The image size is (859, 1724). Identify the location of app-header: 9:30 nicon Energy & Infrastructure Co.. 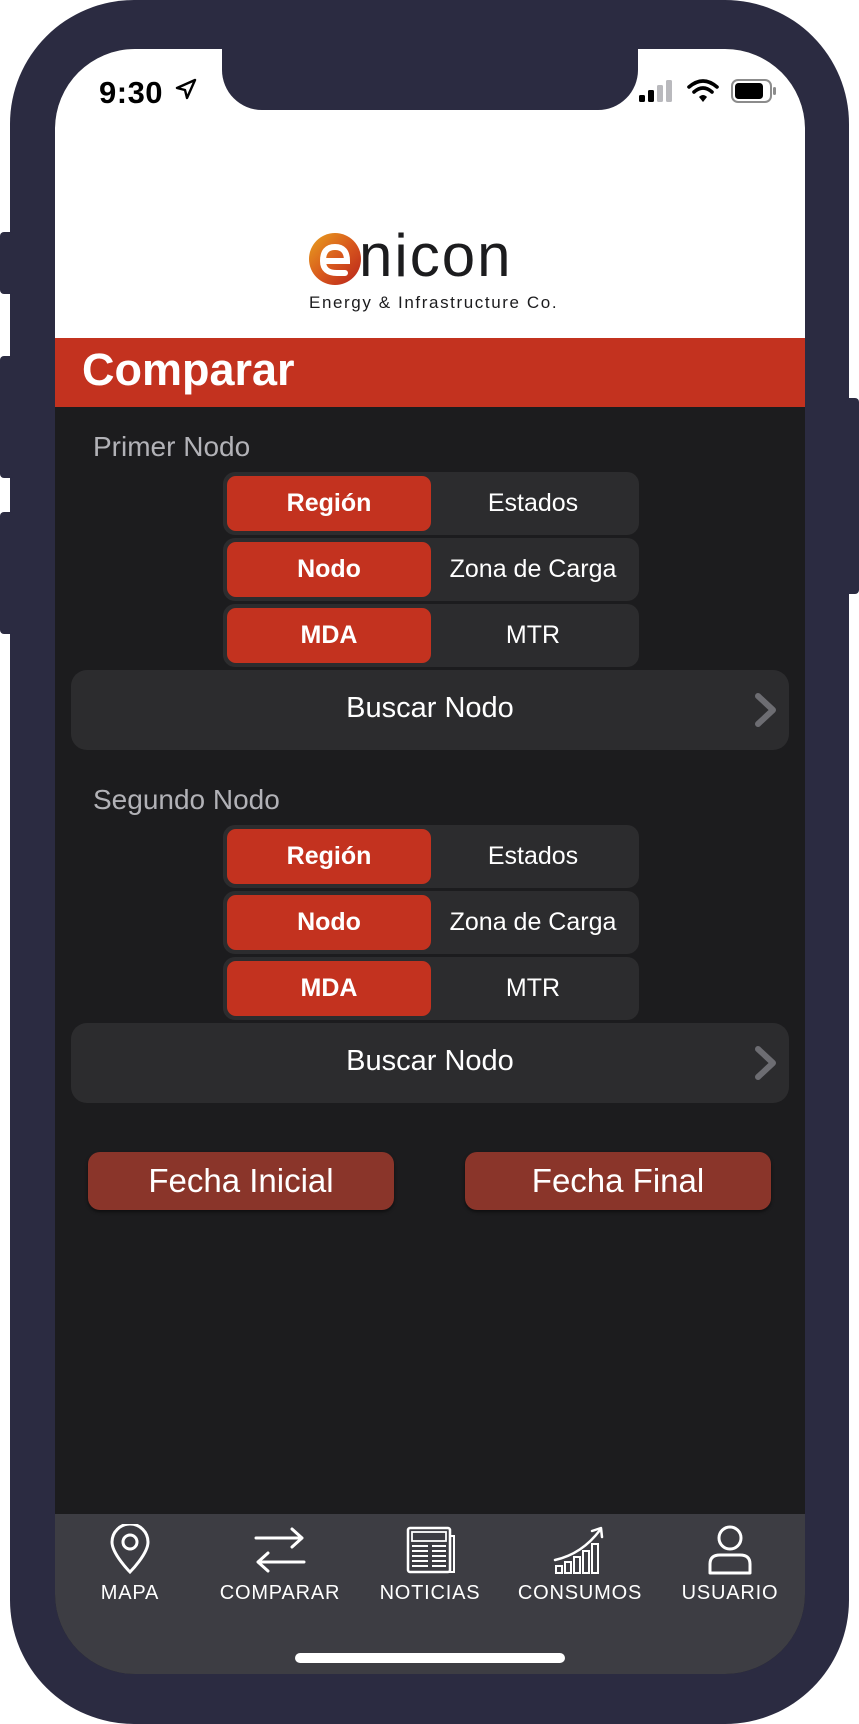
(430, 193).